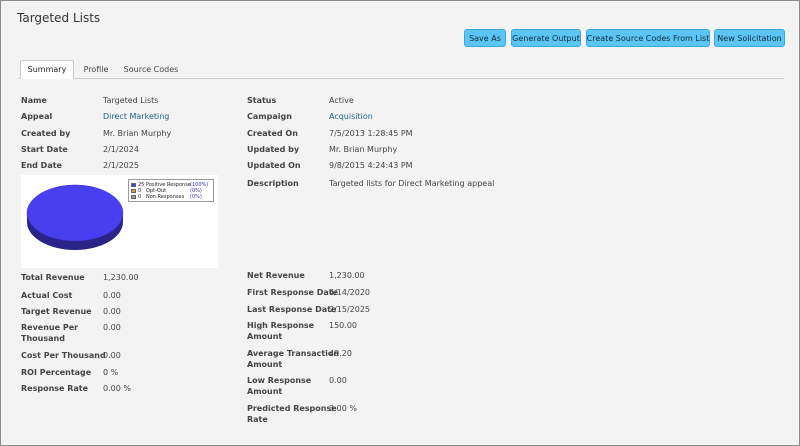  Describe the element at coordinates (273, 183) in the screenshot. I see `description-label: Description` at that location.